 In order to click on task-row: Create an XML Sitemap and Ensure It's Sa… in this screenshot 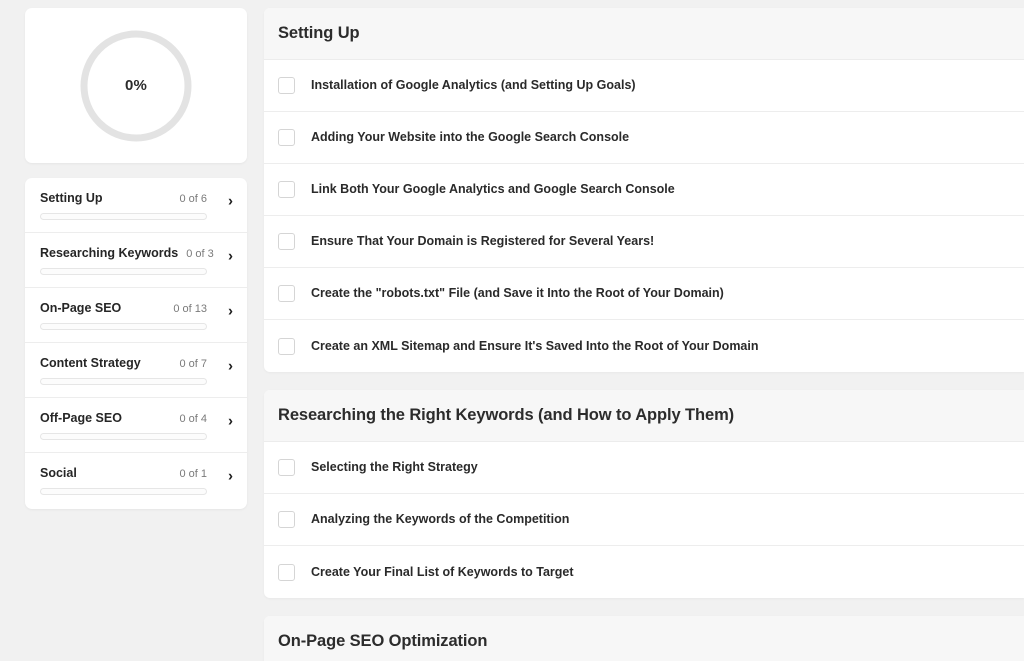, I will do `click(644, 346)`.